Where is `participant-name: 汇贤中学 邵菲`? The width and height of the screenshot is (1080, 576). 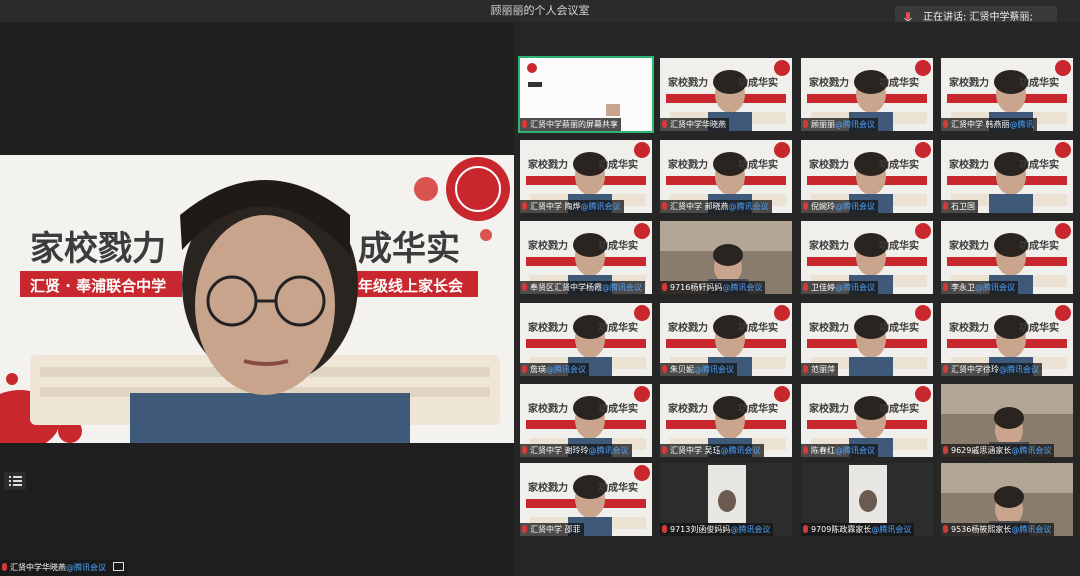 participant-name: 汇贤中学 邵菲 is located at coordinates (555, 529).